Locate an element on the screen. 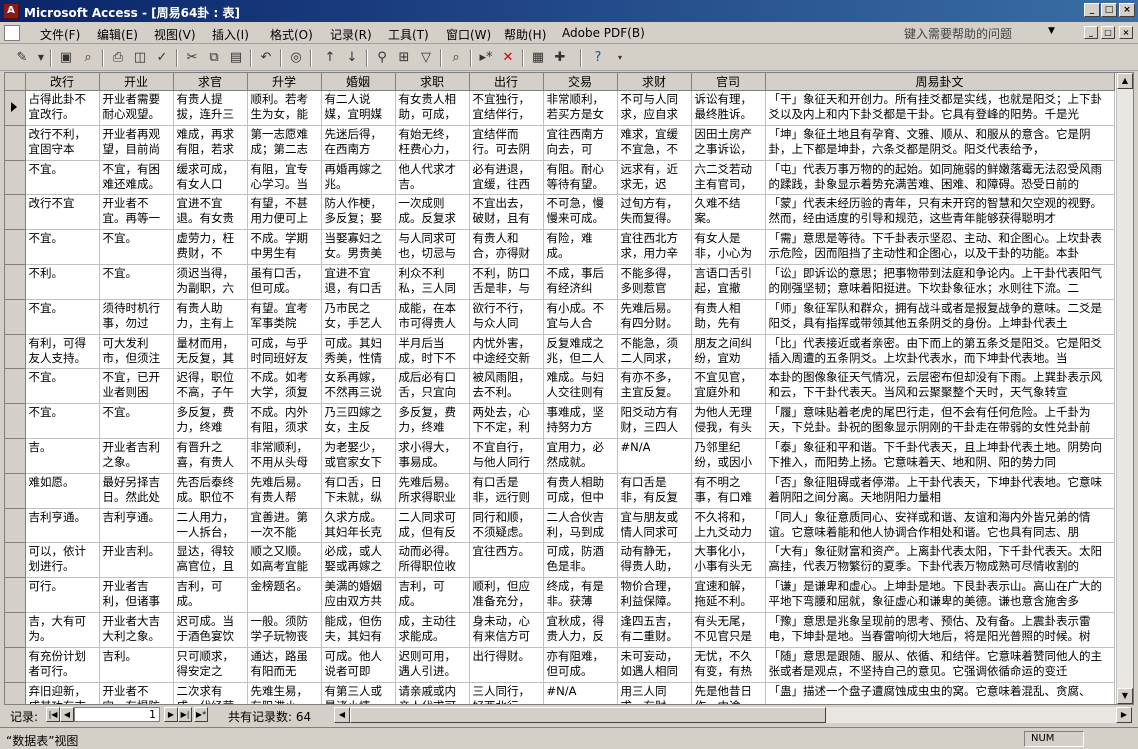 The width and height of the screenshot is (1138, 749). table-cell: 非常顺利，不用从头母 is located at coordinates (284, 456).